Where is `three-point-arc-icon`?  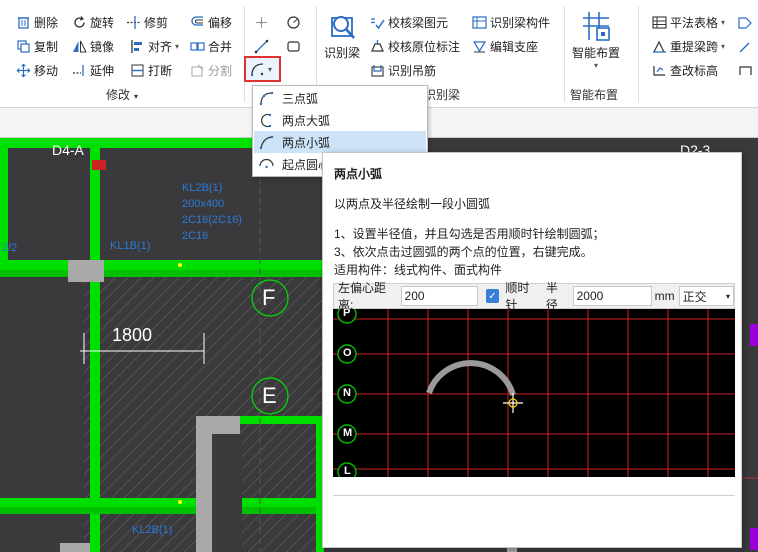
three-point-arc-icon is located at coordinates (266, 98).